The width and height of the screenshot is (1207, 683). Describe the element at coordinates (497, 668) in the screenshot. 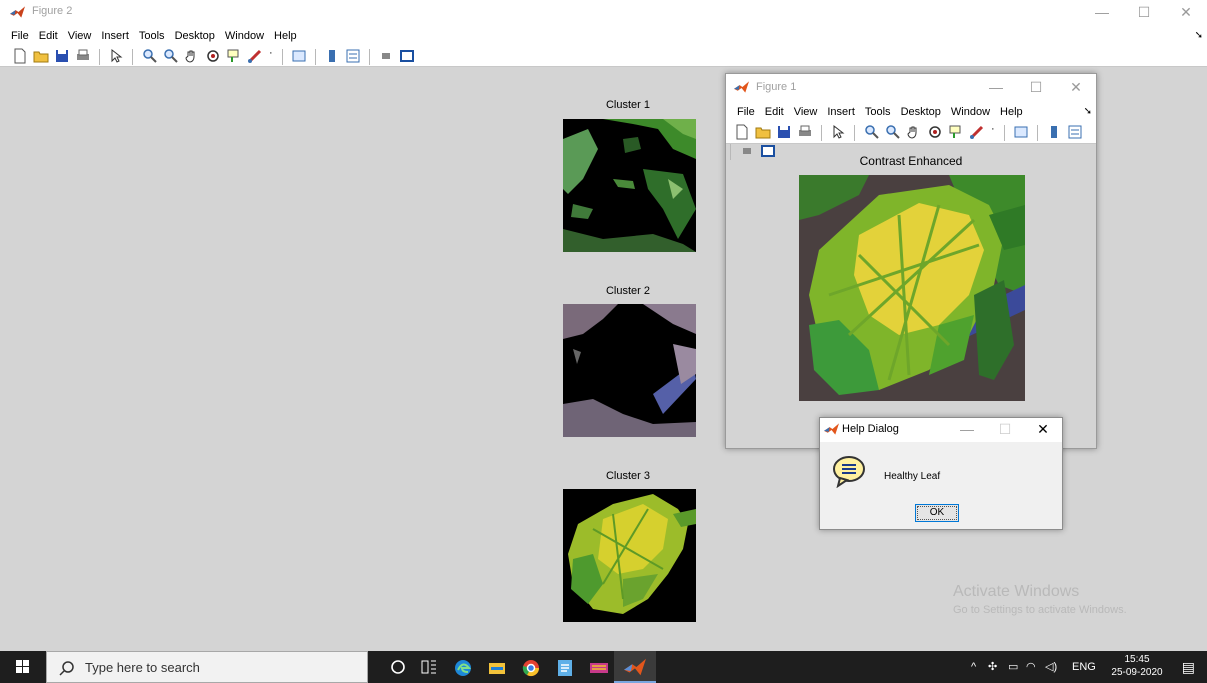

I see `folder-icon` at that location.